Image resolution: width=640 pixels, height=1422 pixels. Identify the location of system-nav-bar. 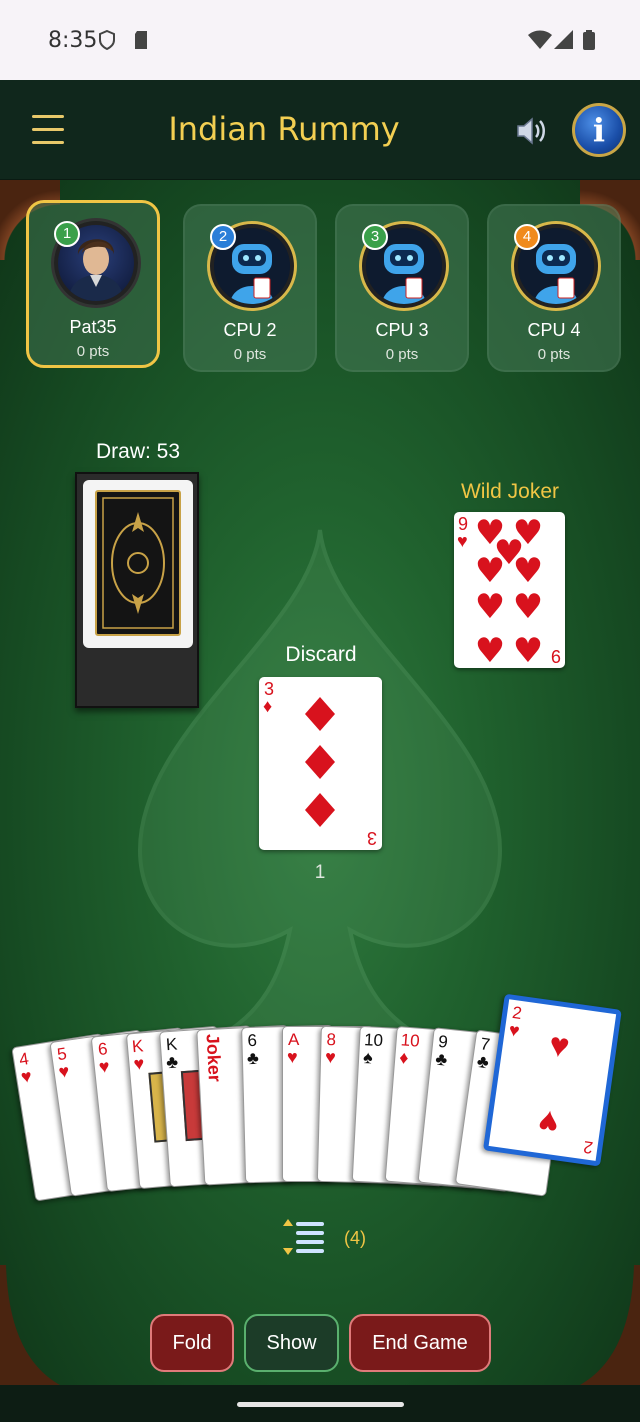
(320, 1403).